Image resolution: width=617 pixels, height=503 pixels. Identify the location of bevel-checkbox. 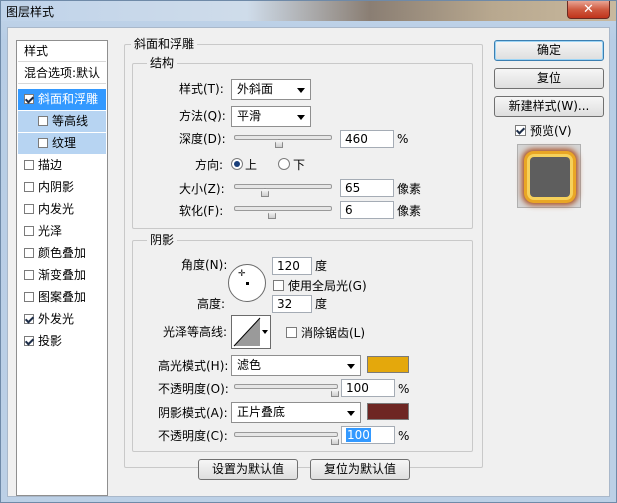
(29, 99).